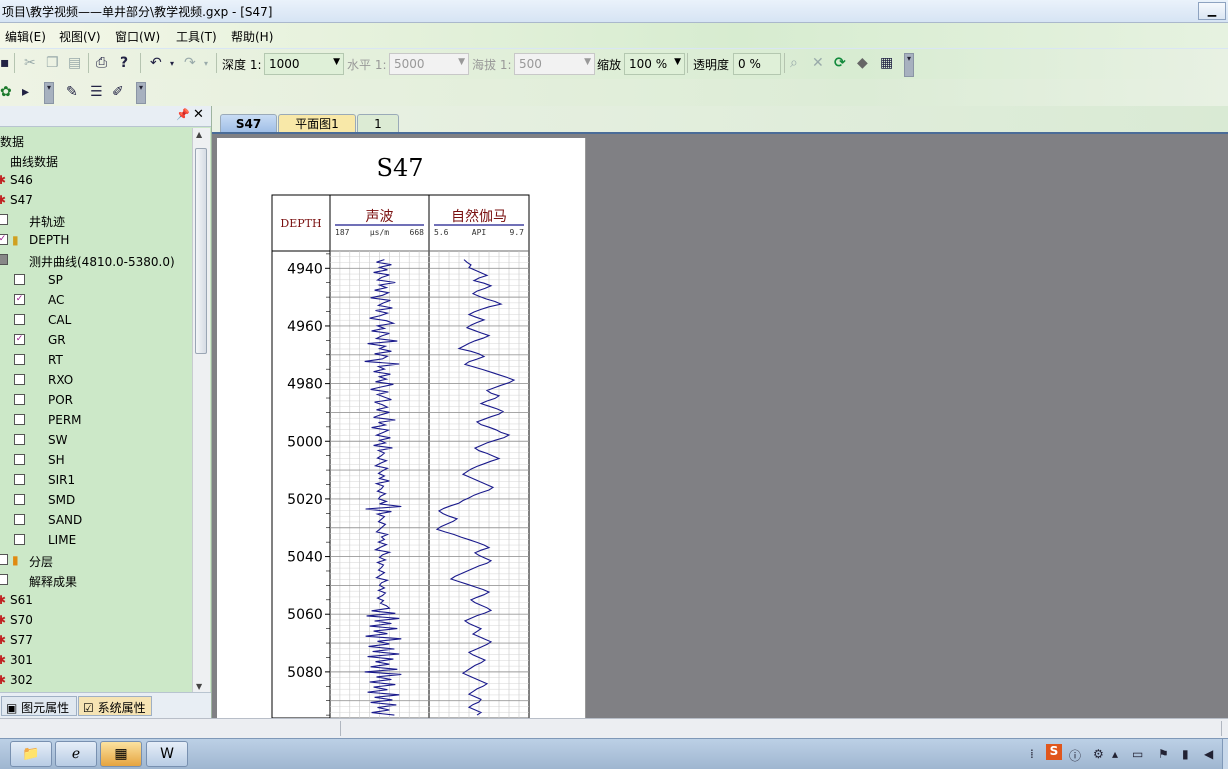  Describe the element at coordinates (74, 63) in the screenshot. I see `paste-icon: ▤` at that location.